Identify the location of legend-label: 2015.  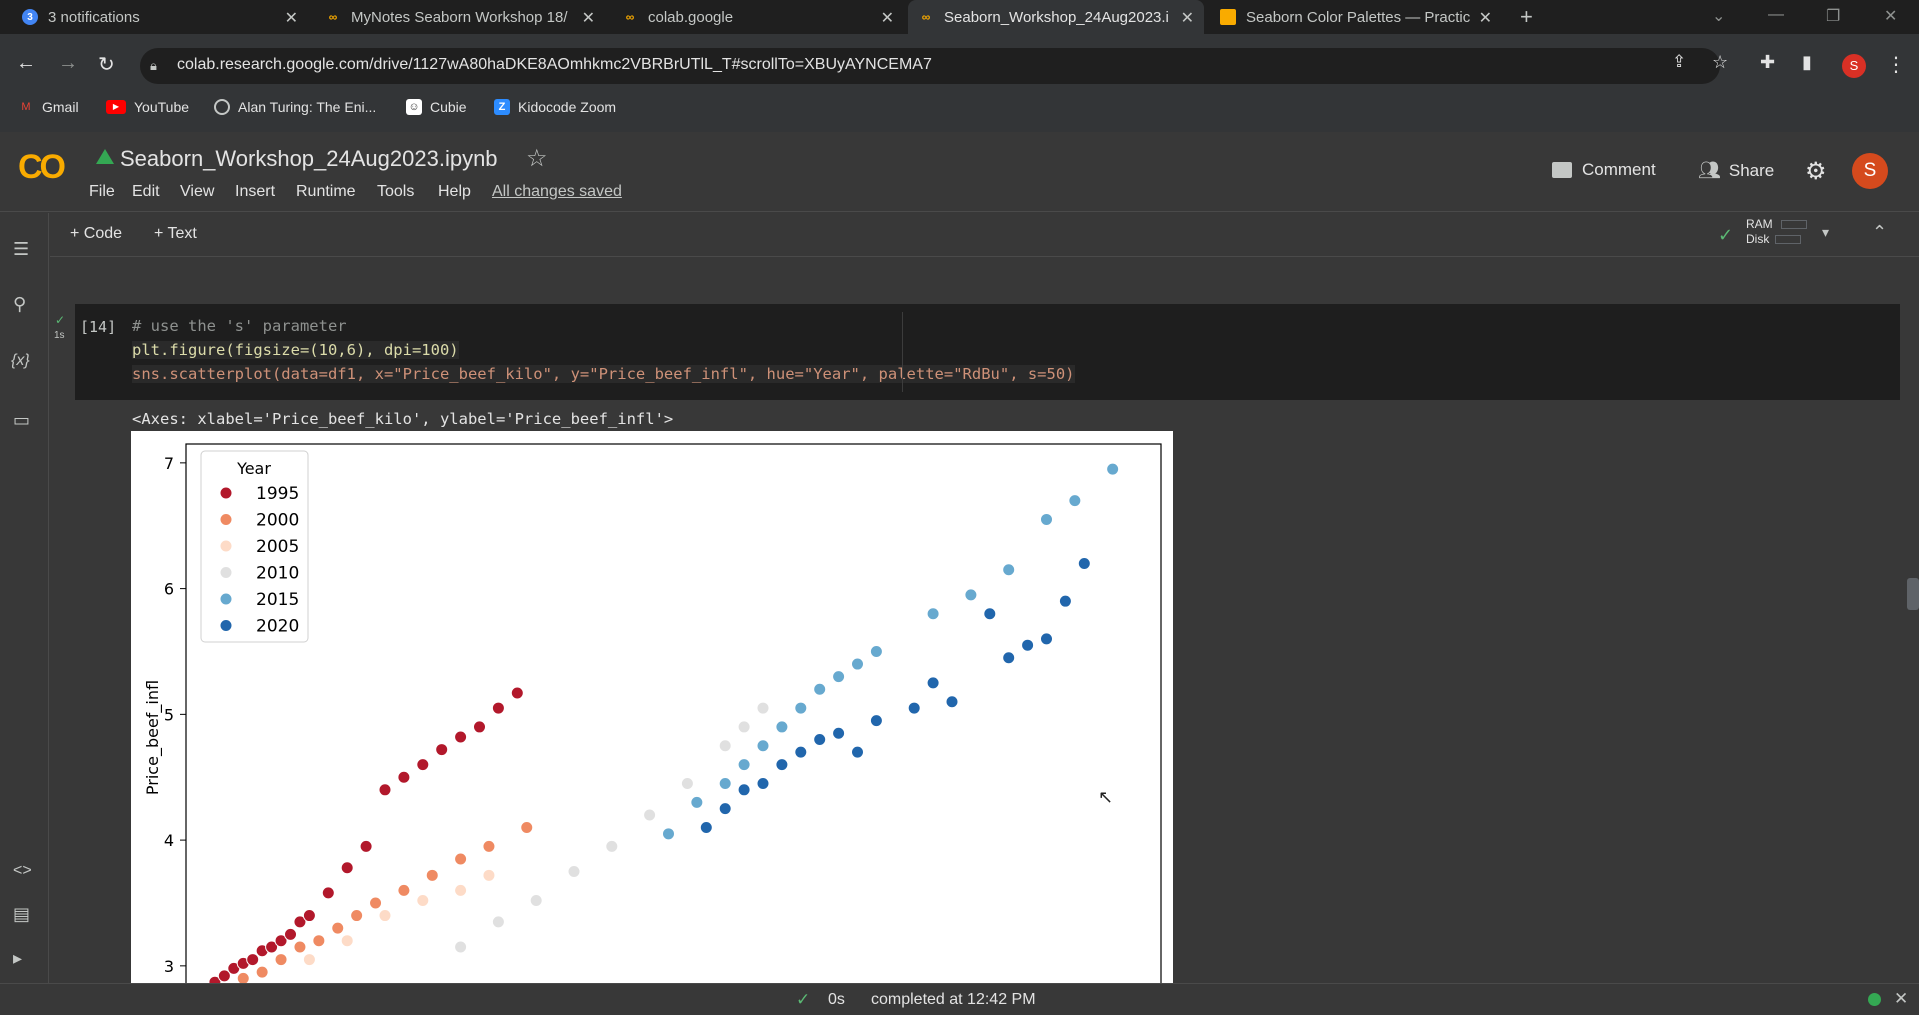
(277, 600).